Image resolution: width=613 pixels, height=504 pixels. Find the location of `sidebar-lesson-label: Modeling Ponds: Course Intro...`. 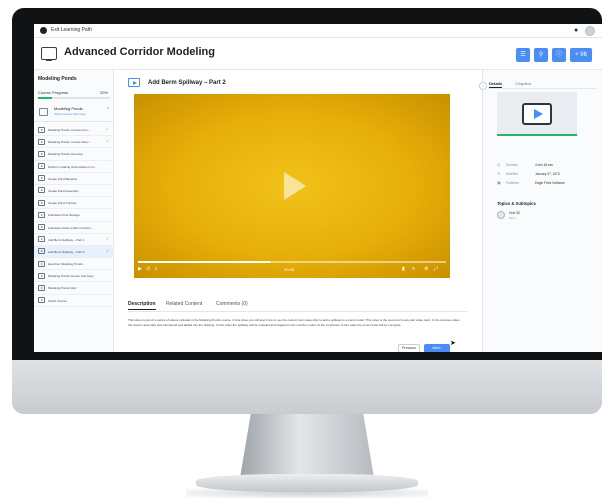

sidebar-lesson-label: Modeling Ponds: Course Intro... is located at coordinates (69, 130).